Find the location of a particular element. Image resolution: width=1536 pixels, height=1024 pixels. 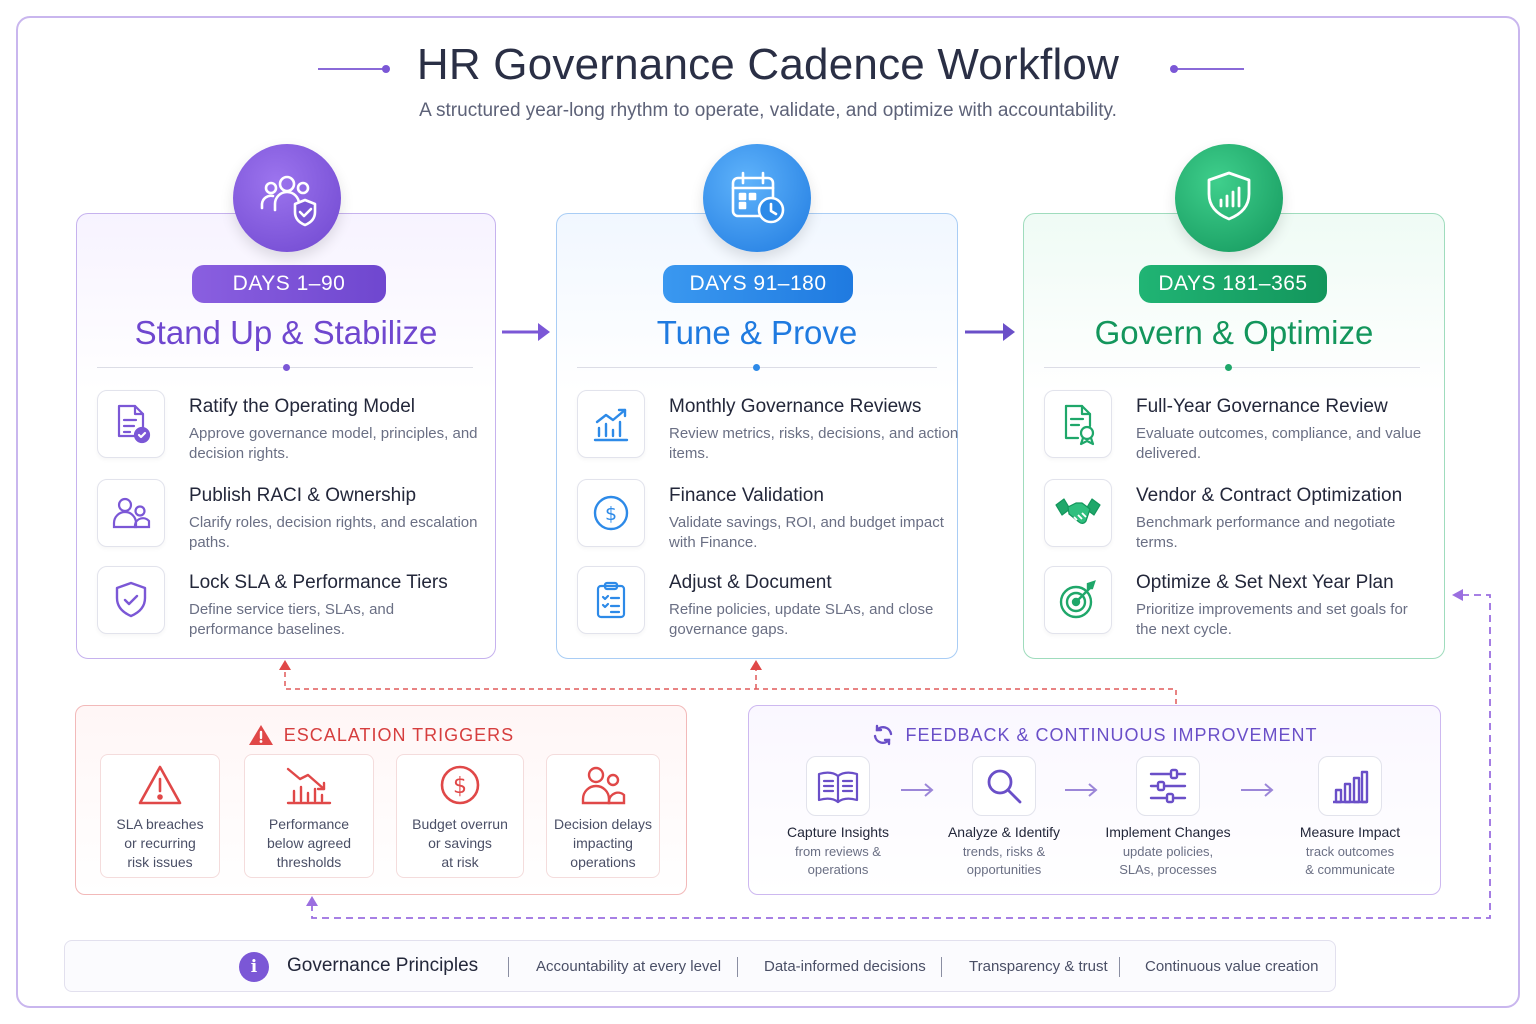

info-icon: i is located at coordinates (254, 967).